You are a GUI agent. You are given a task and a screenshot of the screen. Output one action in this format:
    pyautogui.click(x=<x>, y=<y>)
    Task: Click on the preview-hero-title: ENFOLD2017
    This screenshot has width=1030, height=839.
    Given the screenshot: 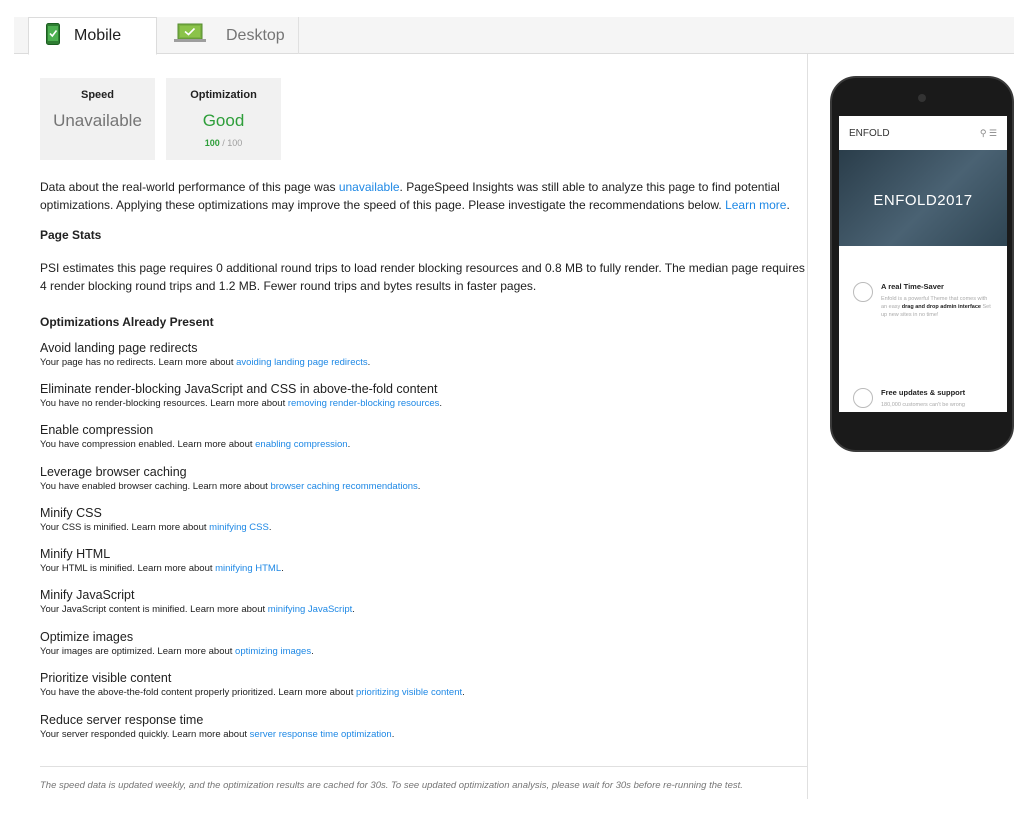 What is the action you would take?
    pyautogui.click(x=923, y=200)
    